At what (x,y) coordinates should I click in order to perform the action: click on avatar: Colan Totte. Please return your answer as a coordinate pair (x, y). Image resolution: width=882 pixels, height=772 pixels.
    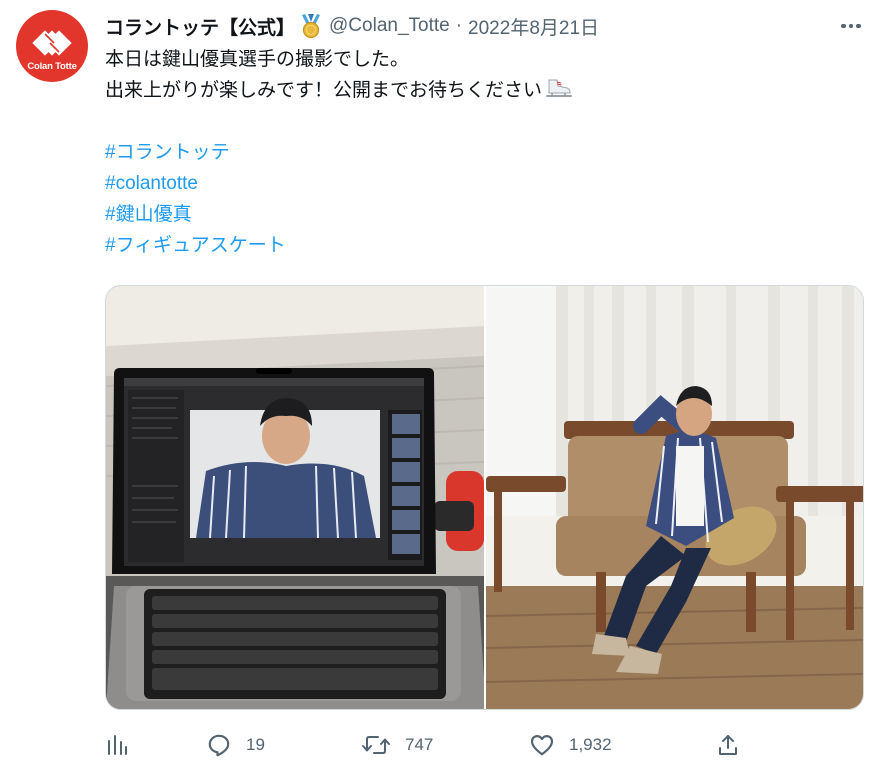
    Looking at the image, I should click on (52, 46).